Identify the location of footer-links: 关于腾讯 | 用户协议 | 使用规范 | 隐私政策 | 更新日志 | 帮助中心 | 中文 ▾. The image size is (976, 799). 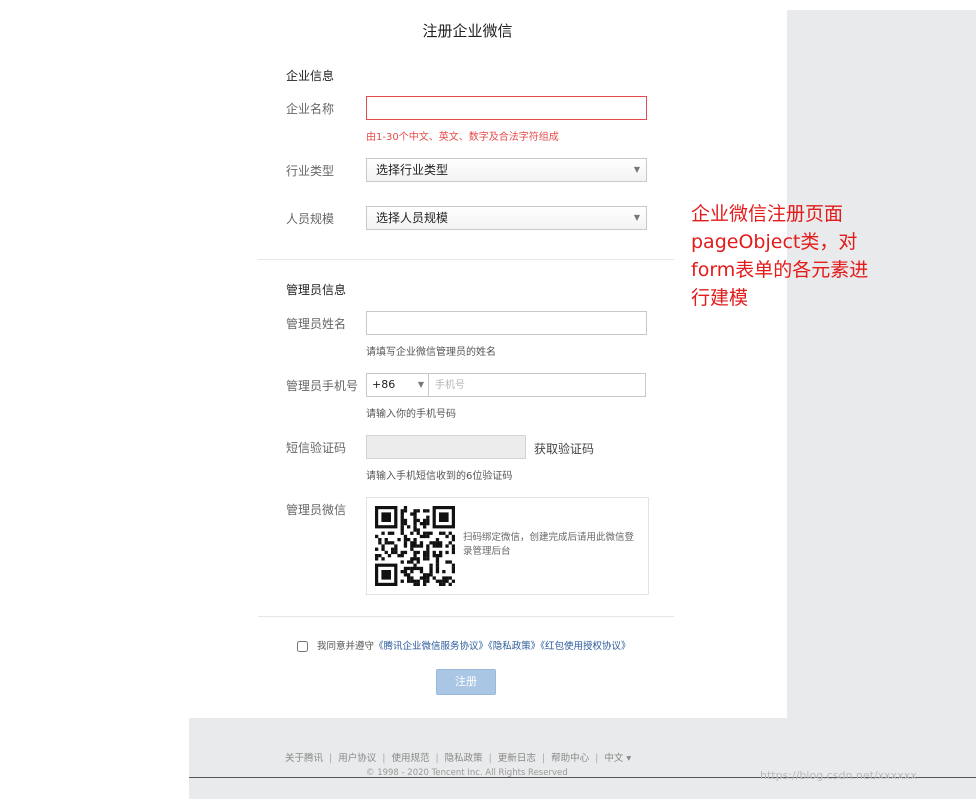
(458, 758).